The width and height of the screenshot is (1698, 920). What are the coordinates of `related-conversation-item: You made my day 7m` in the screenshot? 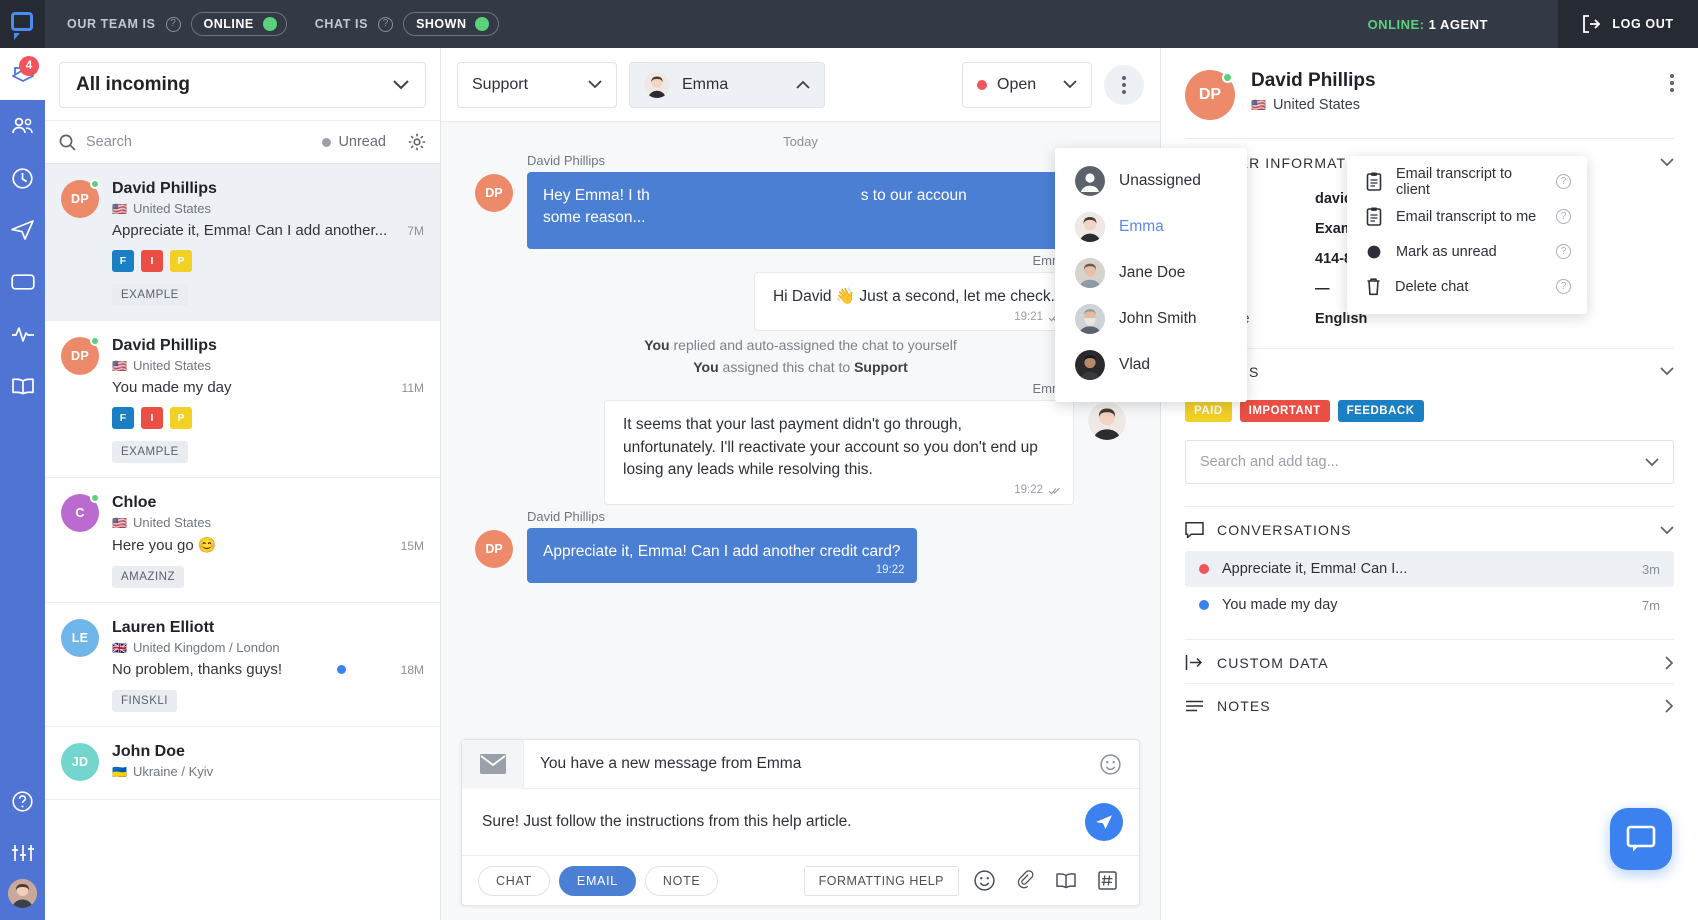 It's located at (1429, 605).